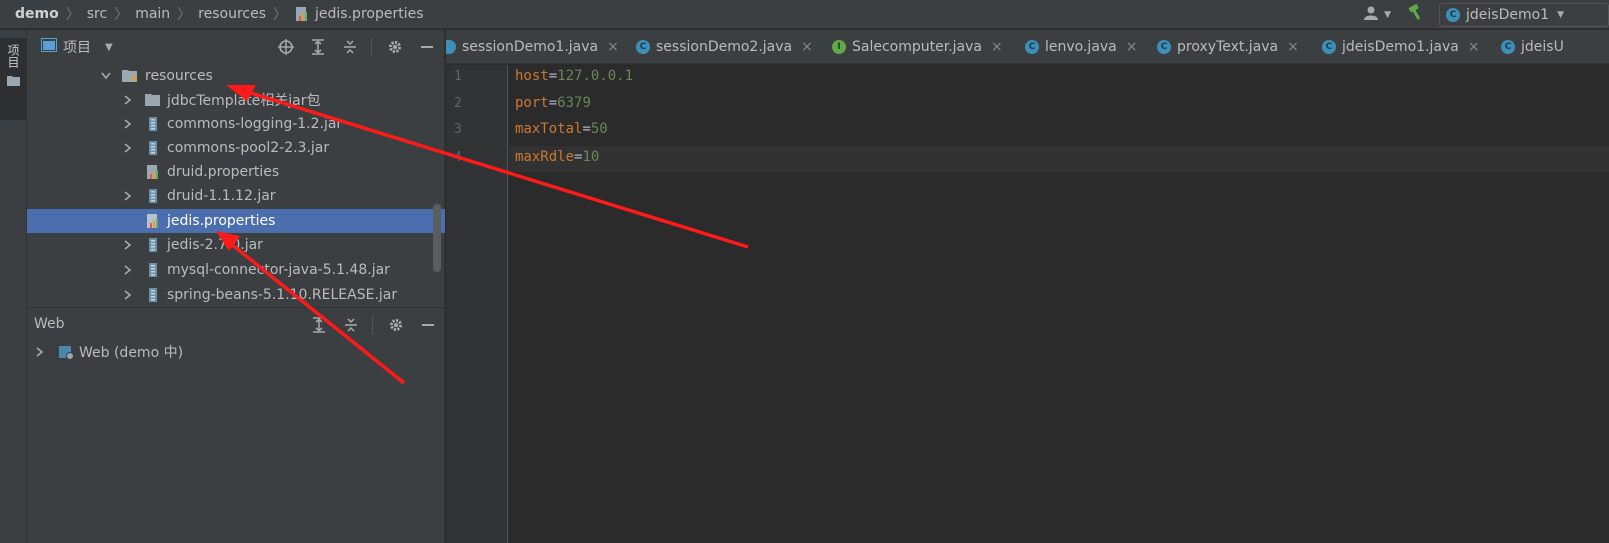 This screenshot has height=543, width=1609. Describe the element at coordinates (97, 14) in the screenshot. I see `breadcrumb-item-src: src` at that location.